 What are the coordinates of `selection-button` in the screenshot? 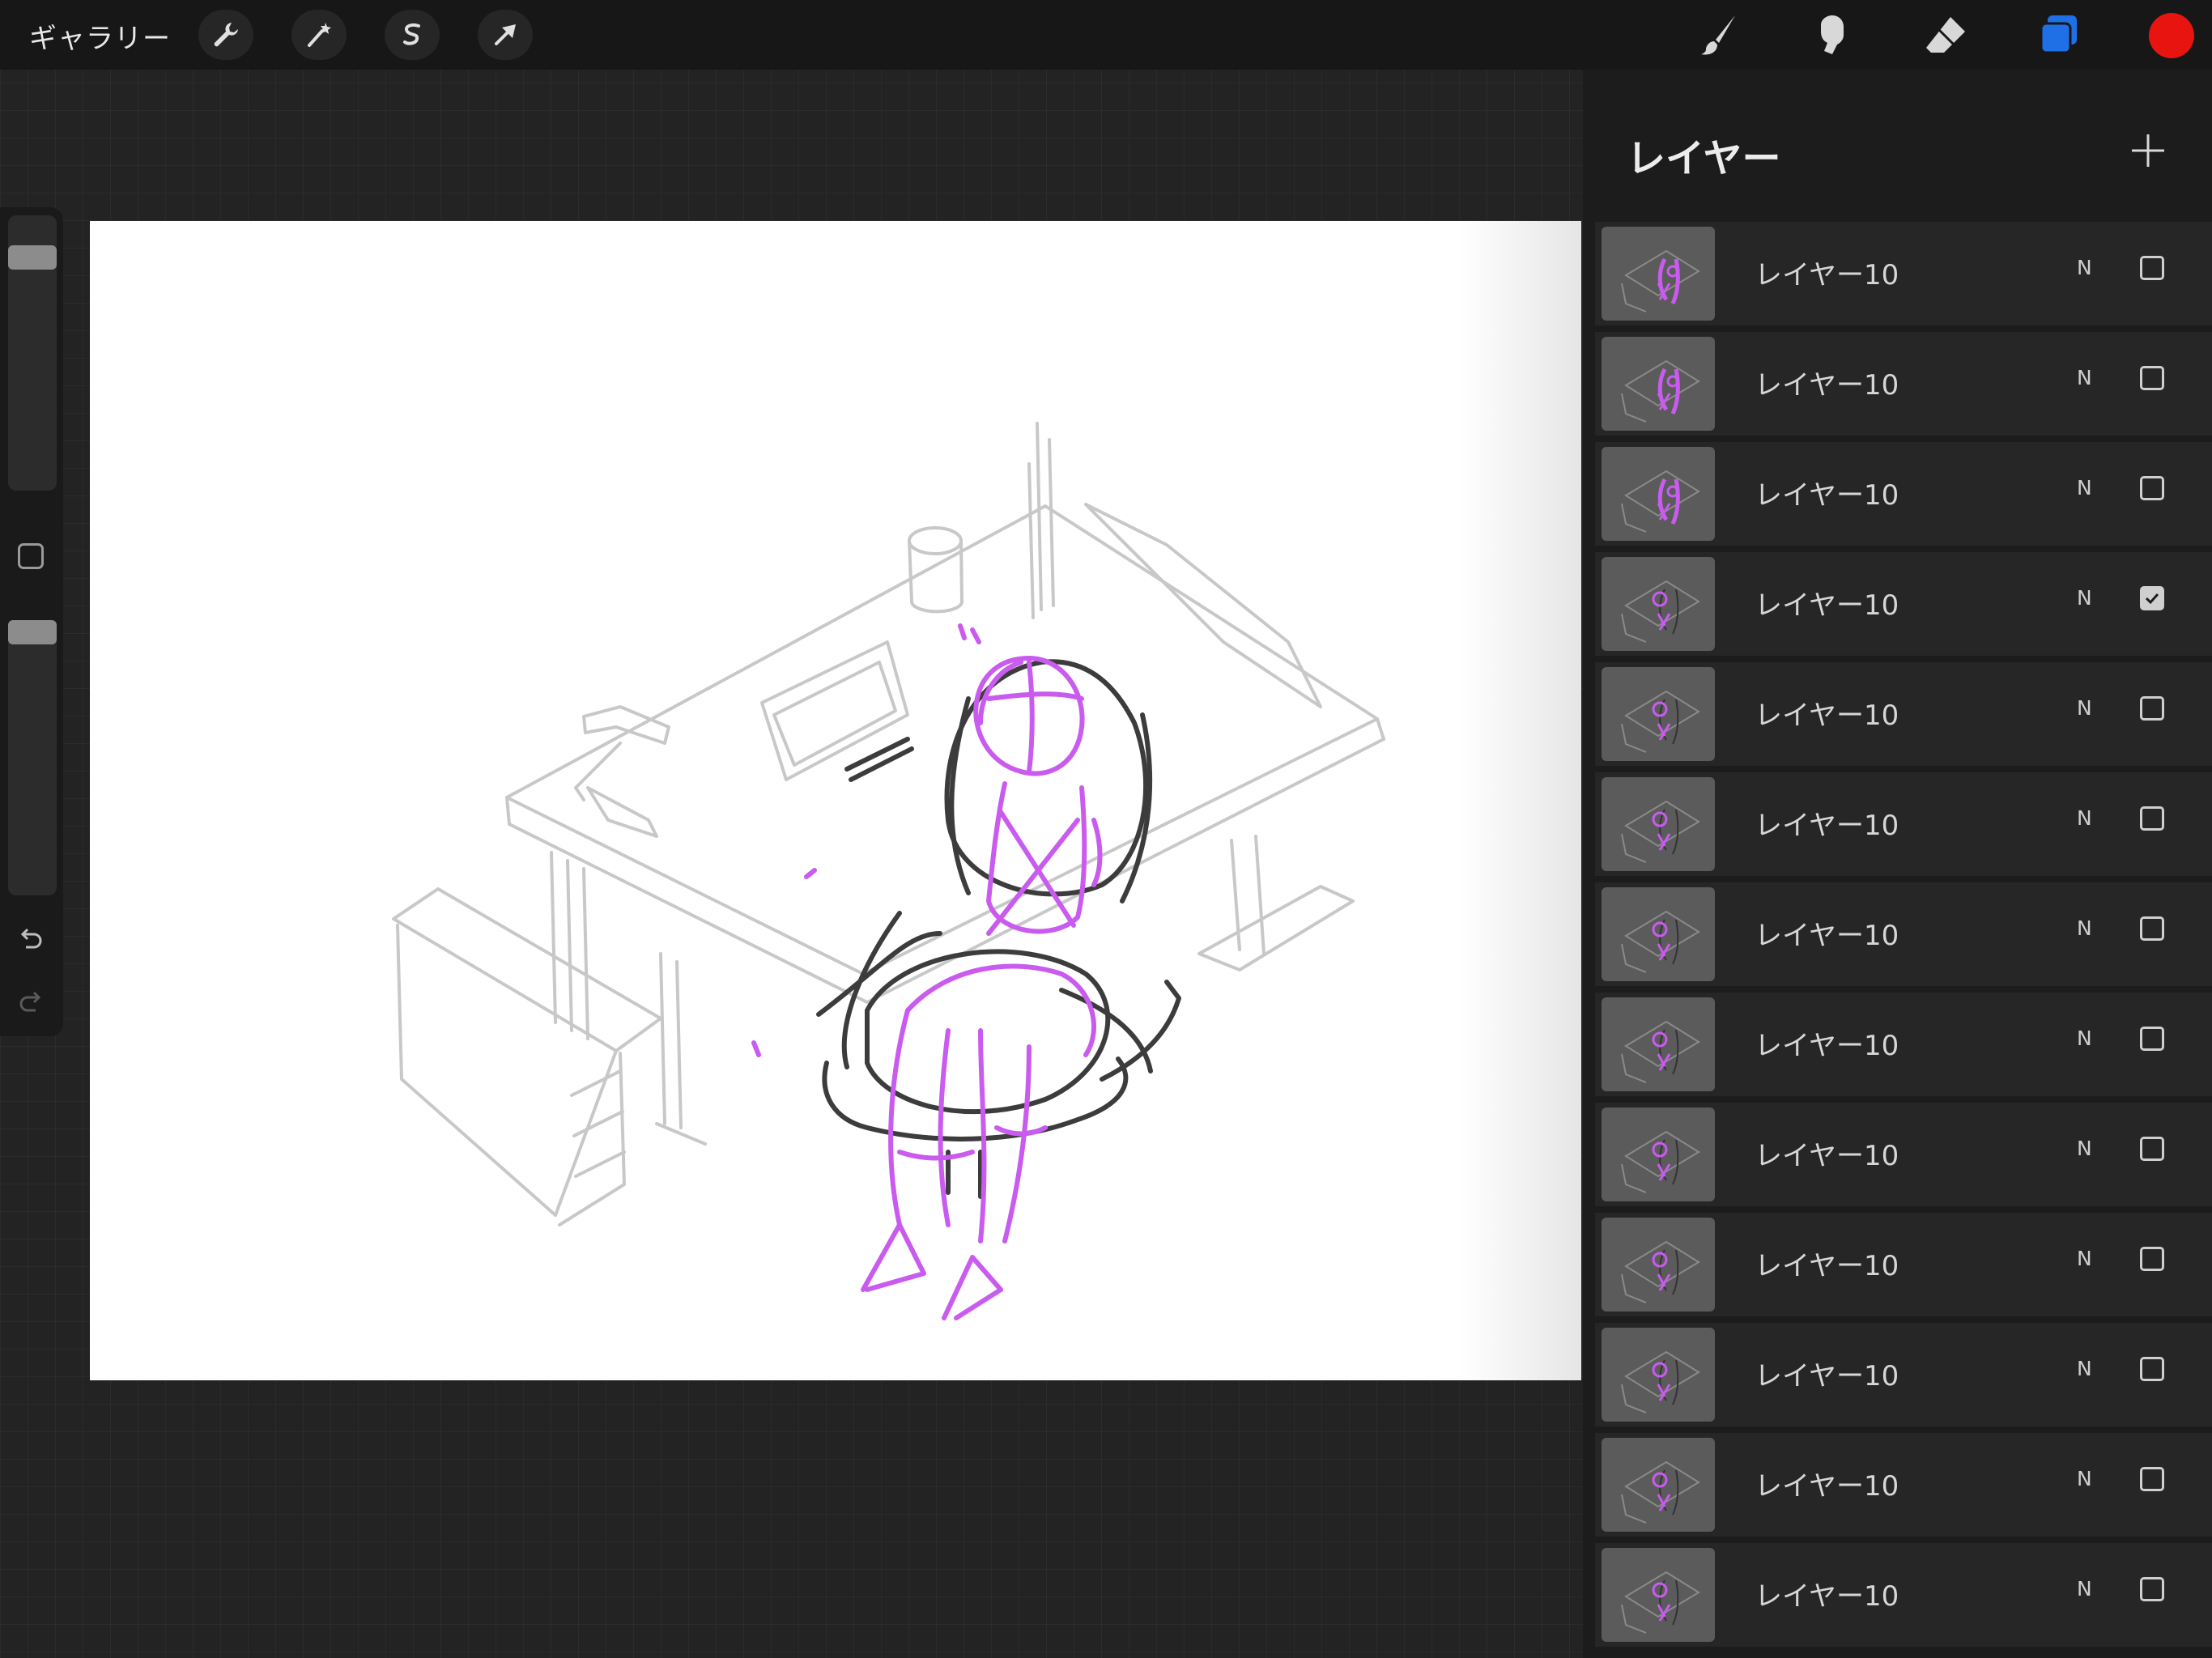 It's located at (412, 35).